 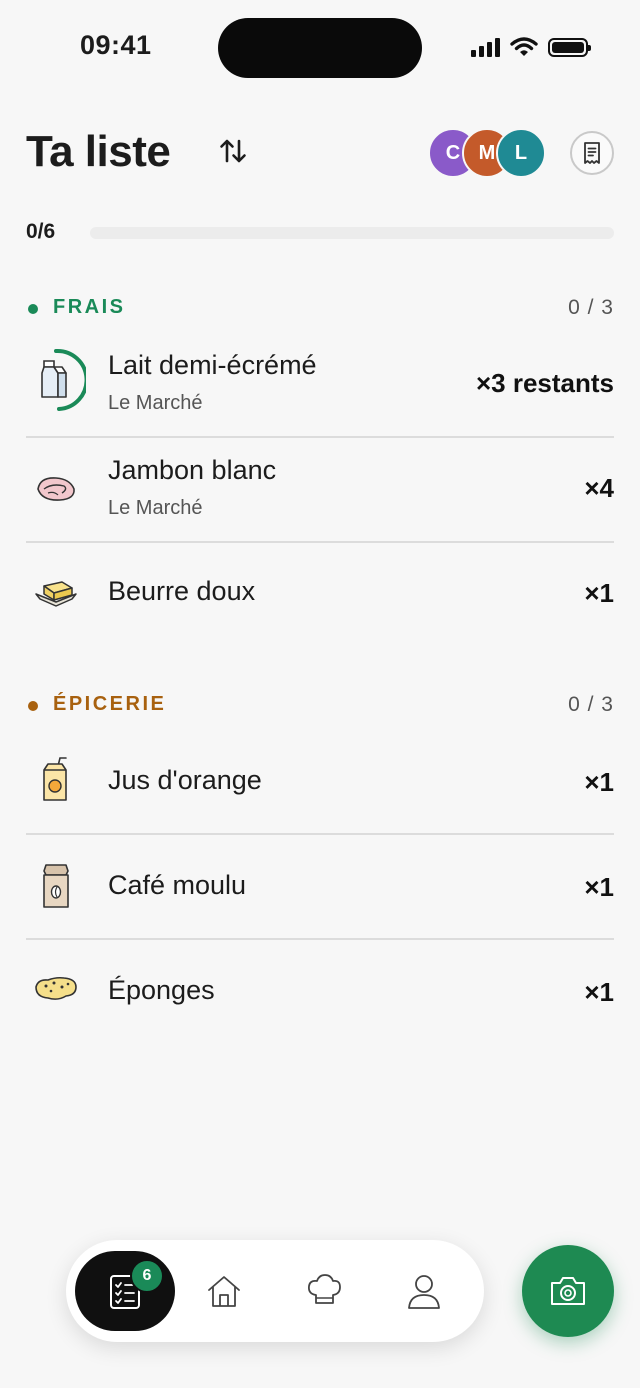 I want to click on item-name: Beurre doux, so click(x=182, y=591).